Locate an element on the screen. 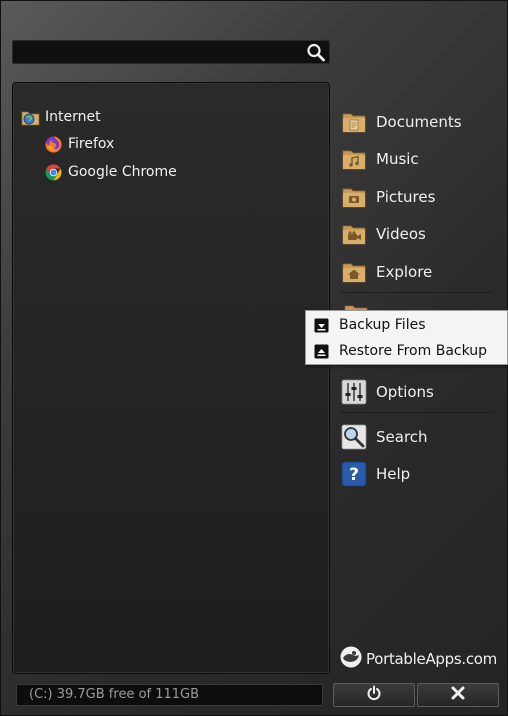 The width and height of the screenshot is (508, 716). sidebar-item-videos: Videos is located at coordinates (417, 234).